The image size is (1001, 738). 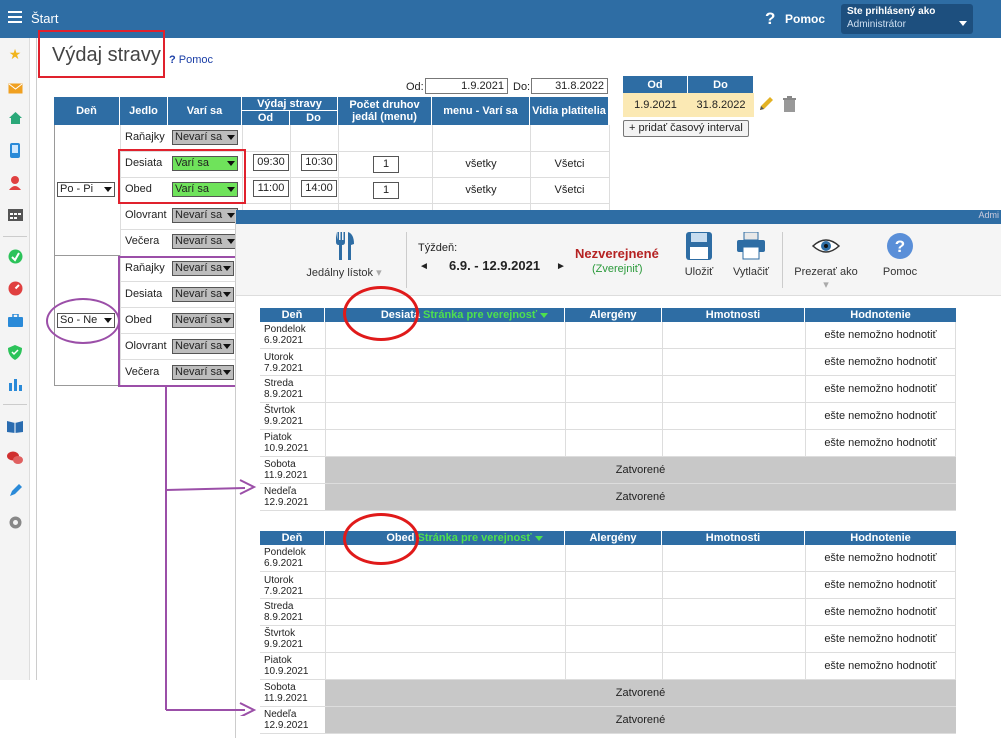 I want to click on annotation-circle, so click(x=381, y=313).